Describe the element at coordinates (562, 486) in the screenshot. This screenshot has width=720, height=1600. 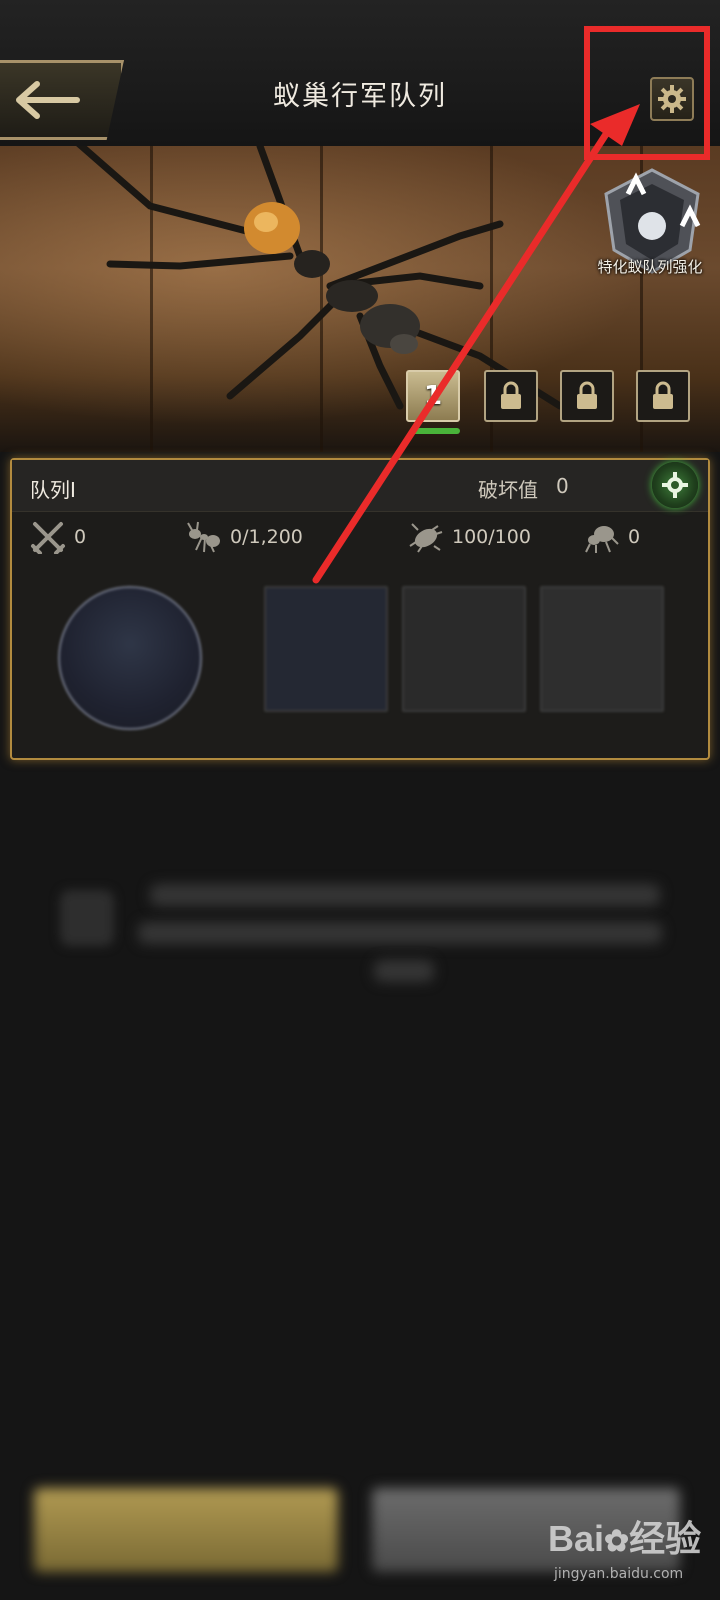
I see `destroy-value: 0` at that location.